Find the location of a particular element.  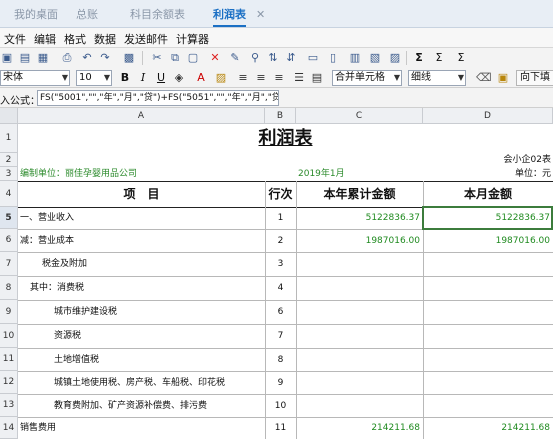

redo-icon: ↷ is located at coordinates (105, 58).